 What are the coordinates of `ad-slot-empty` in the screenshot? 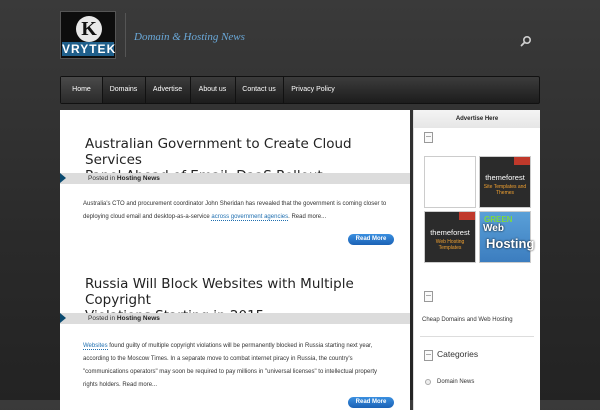 It's located at (450, 182).